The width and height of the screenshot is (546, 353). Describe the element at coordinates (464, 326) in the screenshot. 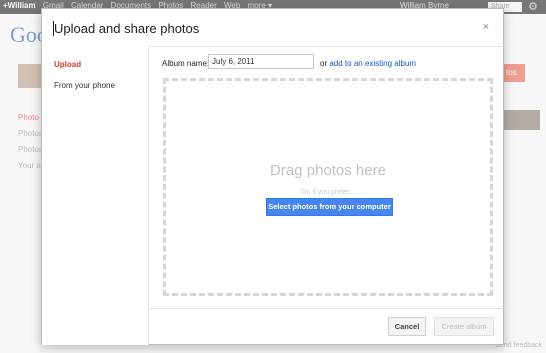

I see `create-album-button: Create album` at that location.